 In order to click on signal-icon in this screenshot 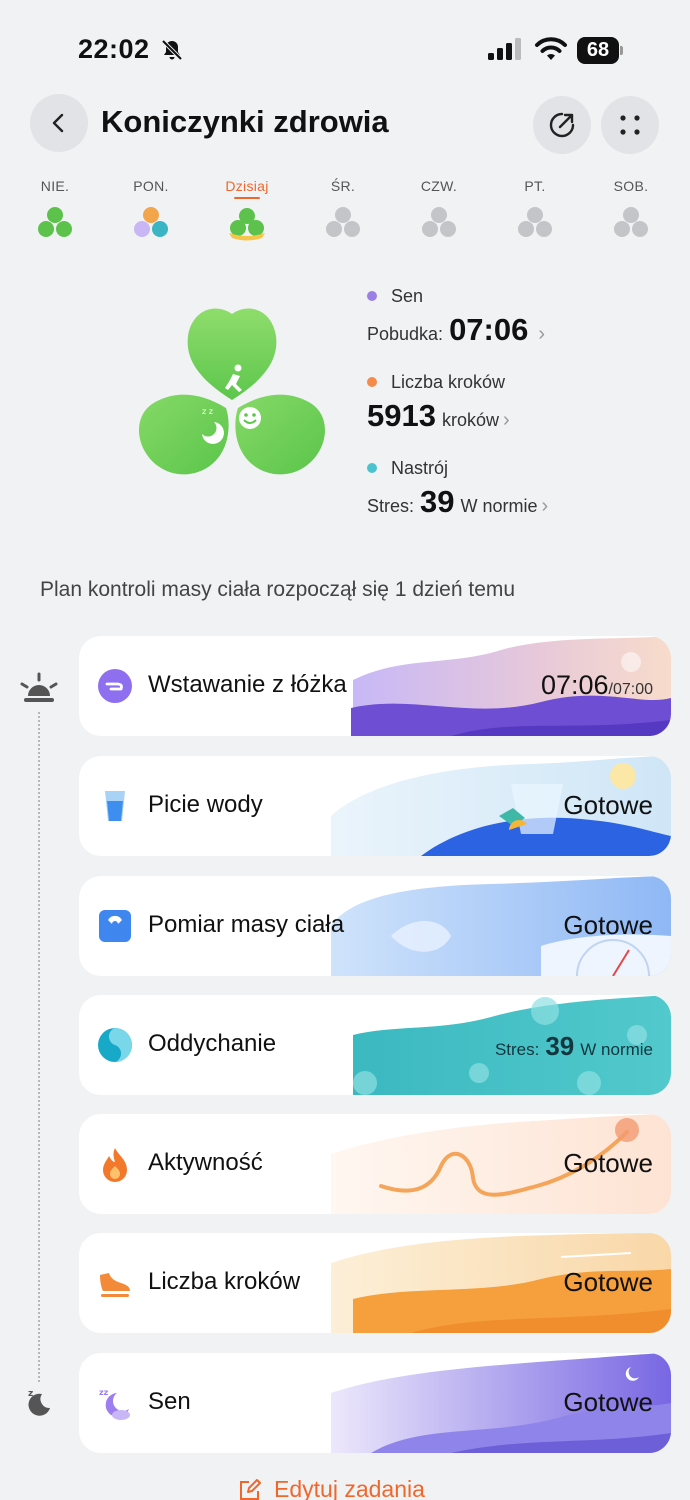, I will do `click(504, 49)`.